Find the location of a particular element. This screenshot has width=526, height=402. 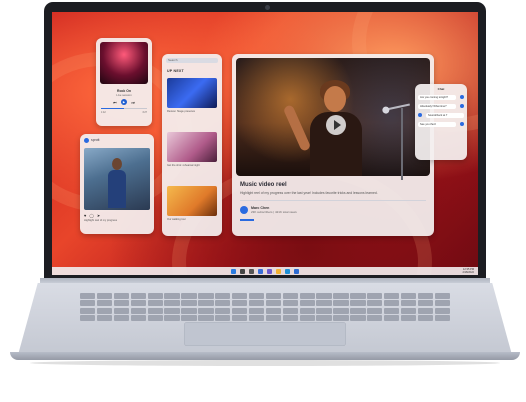

taskbar: 12:35 PM 2/18/2022 is located at coordinates (265, 271).